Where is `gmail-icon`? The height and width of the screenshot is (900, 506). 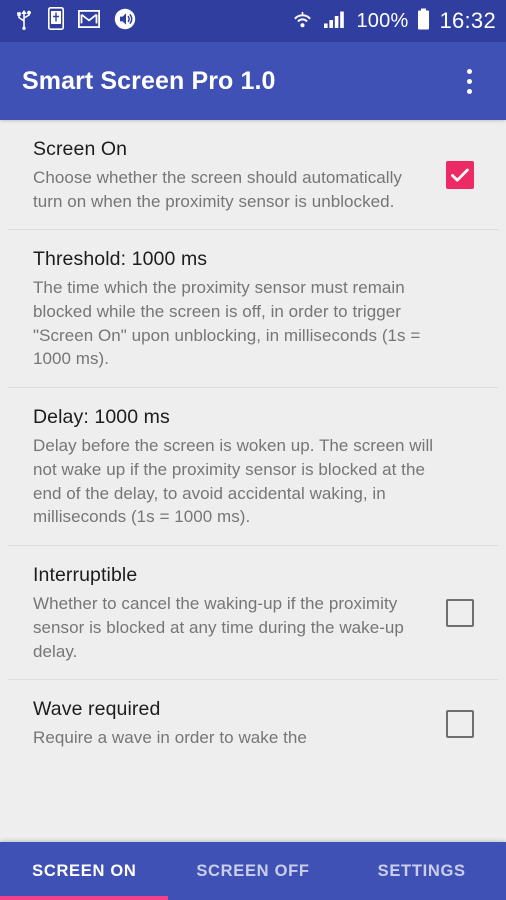
gmail-icon is located at coordinates (89, 21).